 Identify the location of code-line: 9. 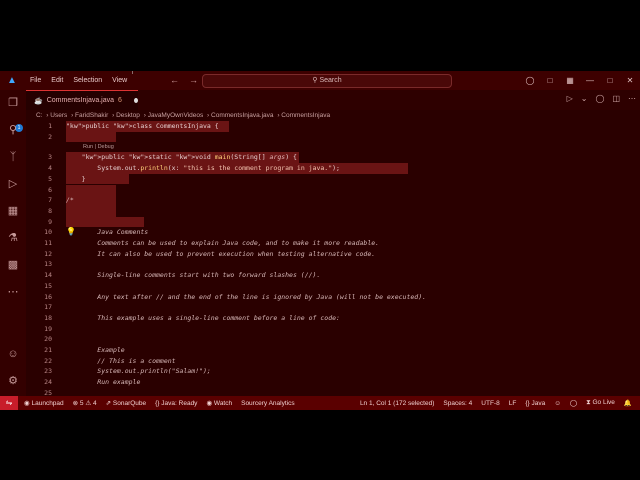
(333, 222).